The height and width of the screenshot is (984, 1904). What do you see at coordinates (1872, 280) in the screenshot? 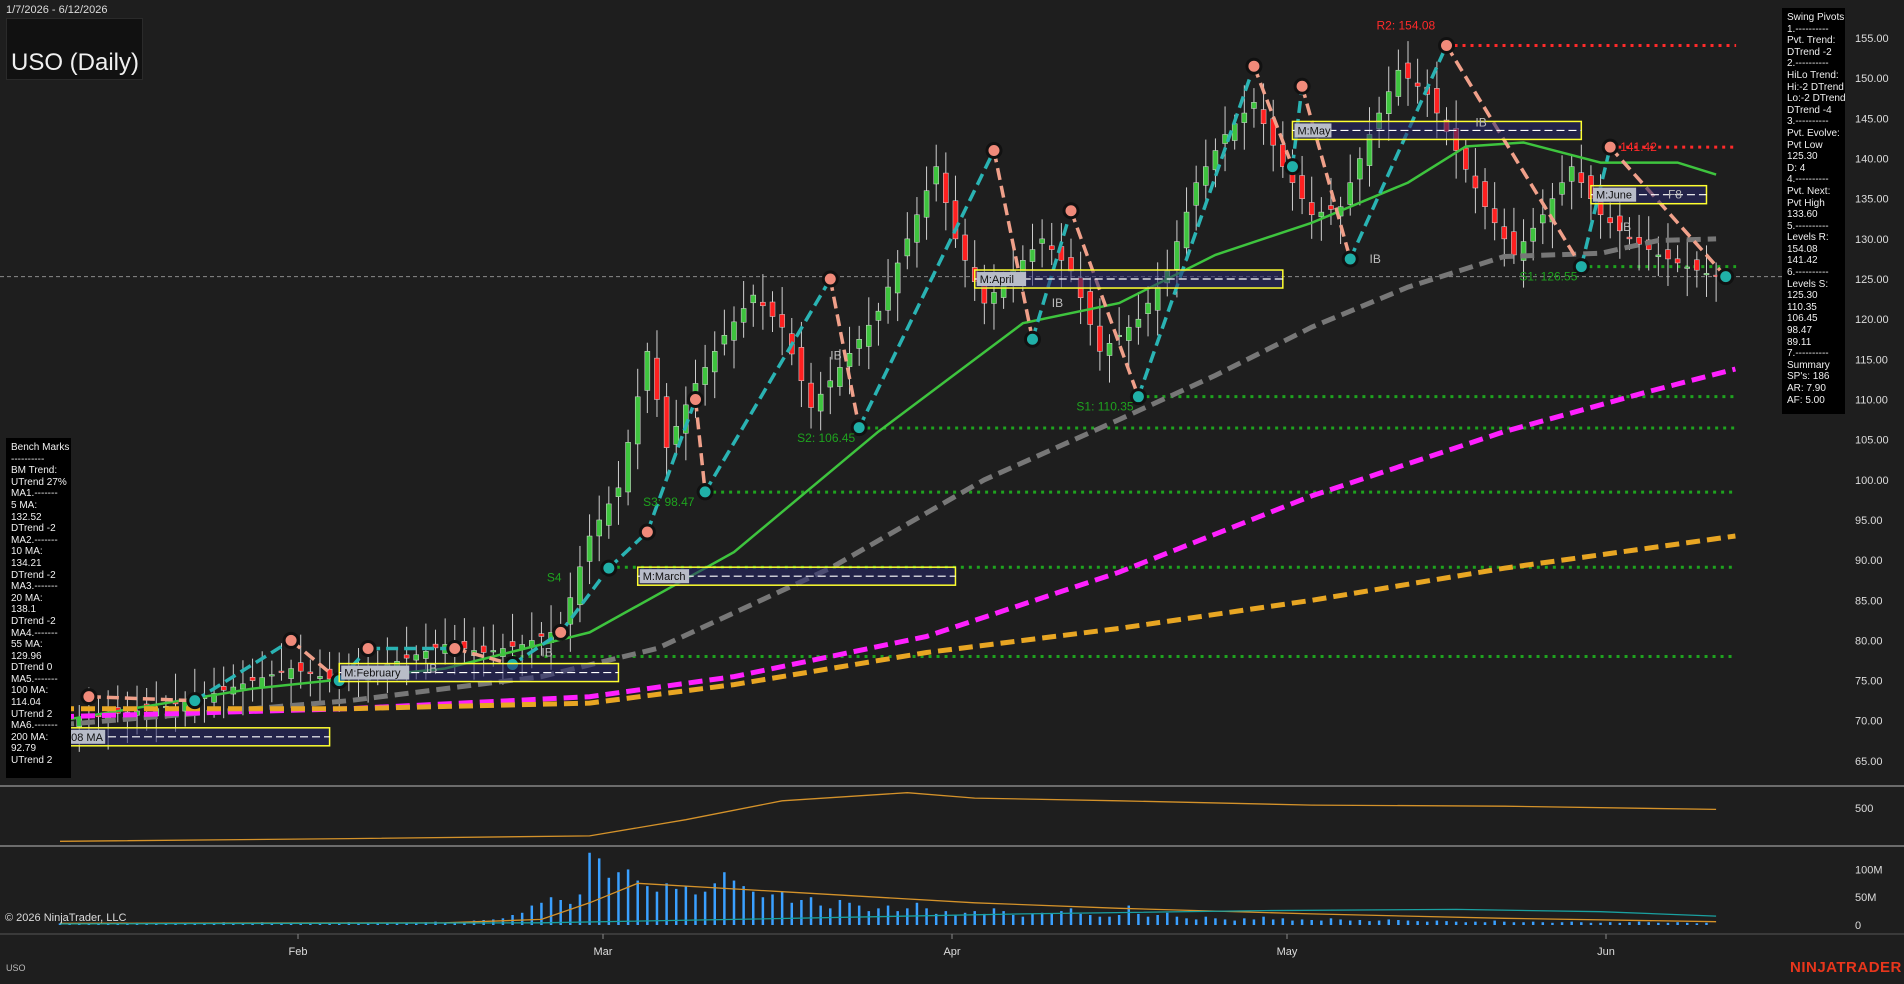
I see `y-tick-label: 125.00` at bounding box center [1872, 280].